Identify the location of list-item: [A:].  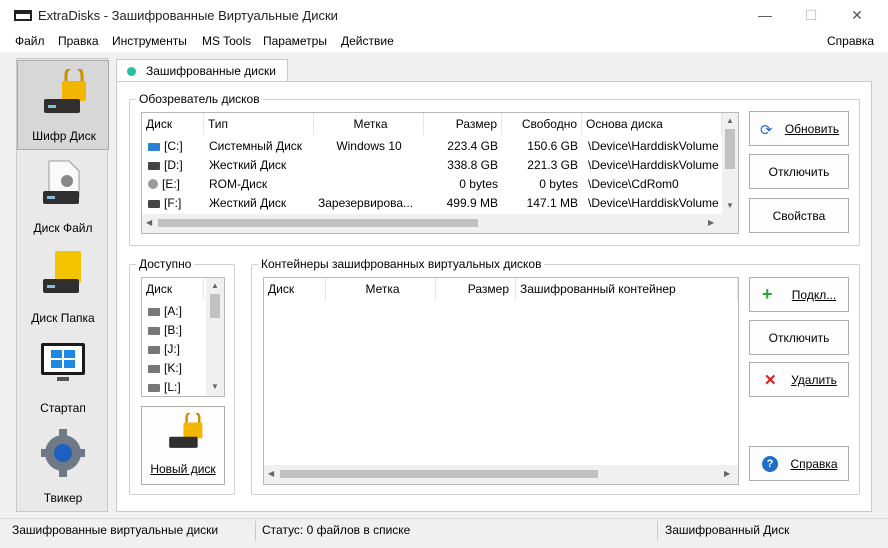
(176, 311).